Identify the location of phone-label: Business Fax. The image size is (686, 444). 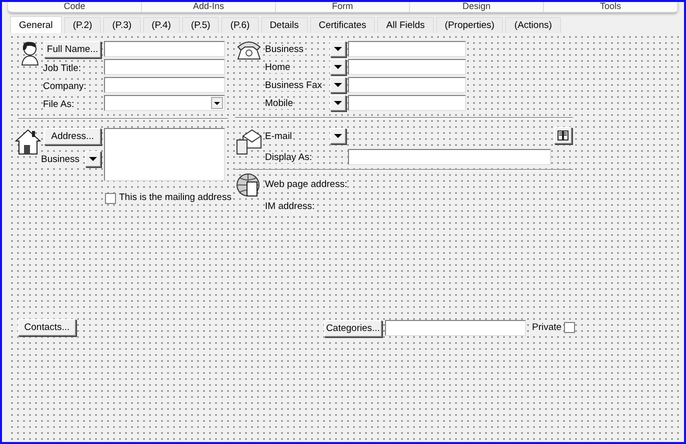
(293, 85).